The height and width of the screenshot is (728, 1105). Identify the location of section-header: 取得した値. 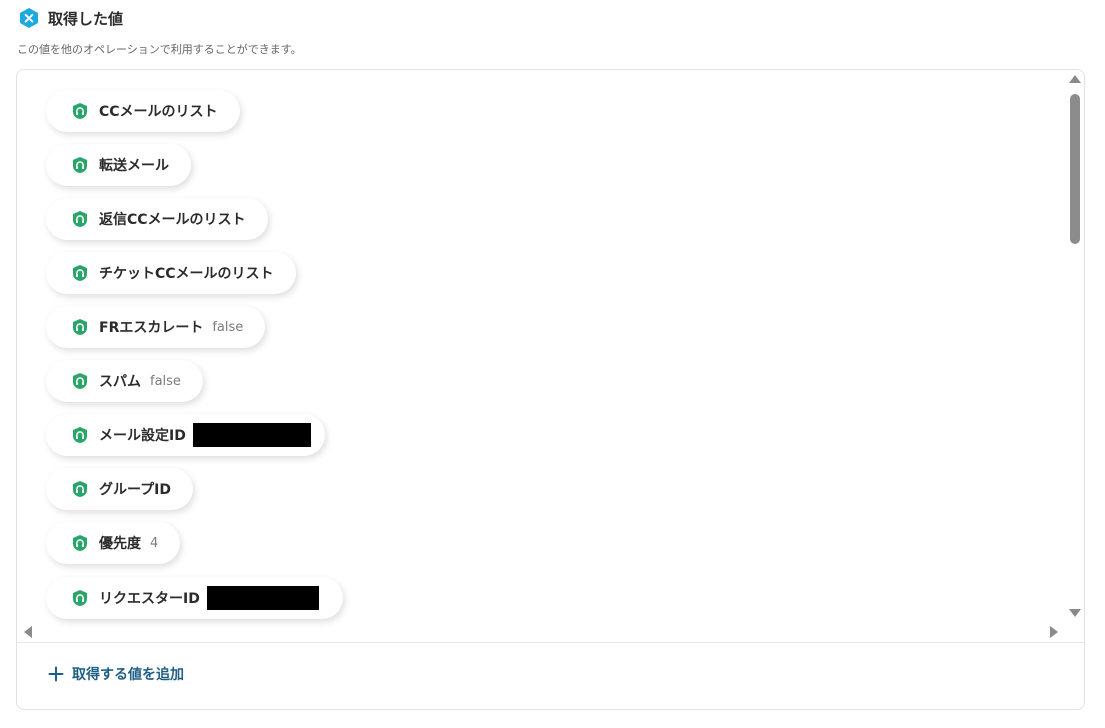
(70, 18).